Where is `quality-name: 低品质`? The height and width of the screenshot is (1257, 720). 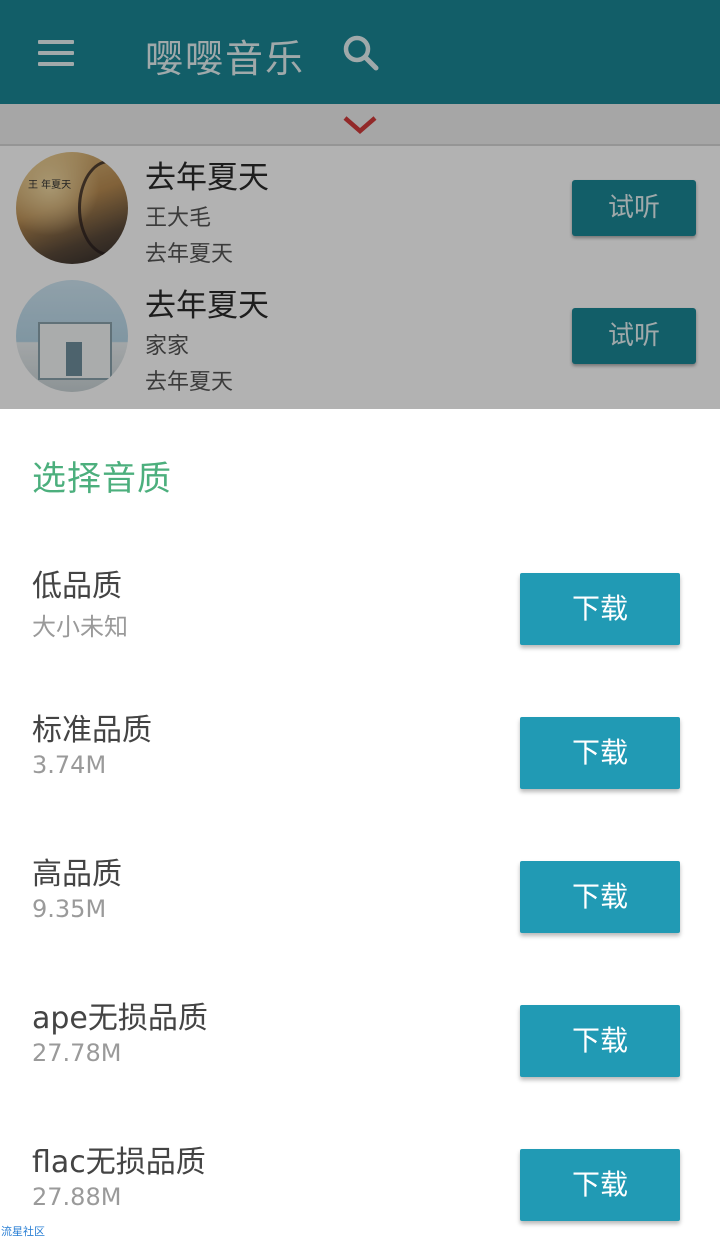 quality-name: 低品质 is located at coordinates (77, 586).